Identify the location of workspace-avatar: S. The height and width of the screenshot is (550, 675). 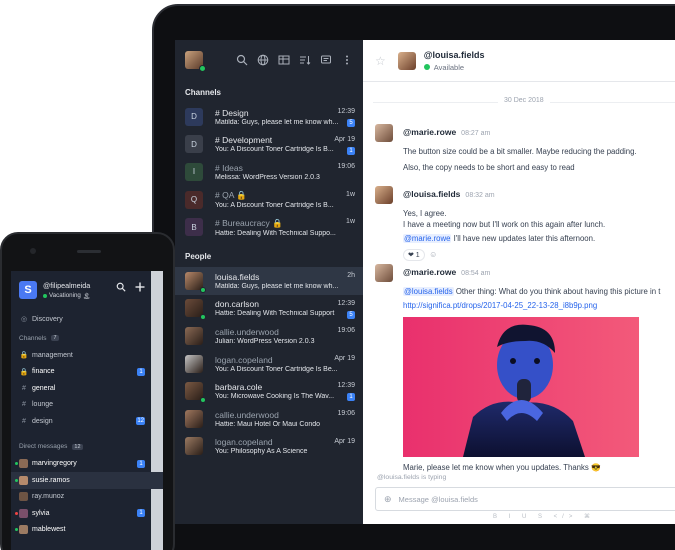
(28, 290).